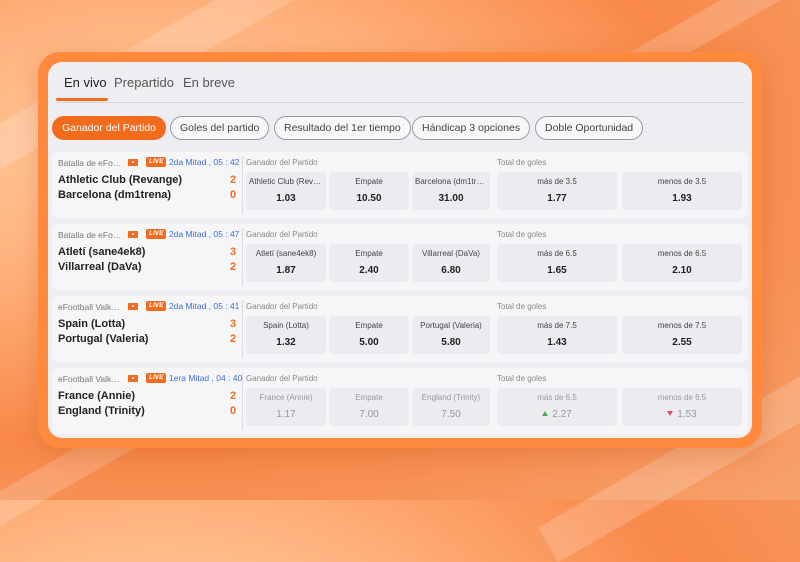  I want to click on odd-over: más de 6.5 1.65, so click(557, 263).